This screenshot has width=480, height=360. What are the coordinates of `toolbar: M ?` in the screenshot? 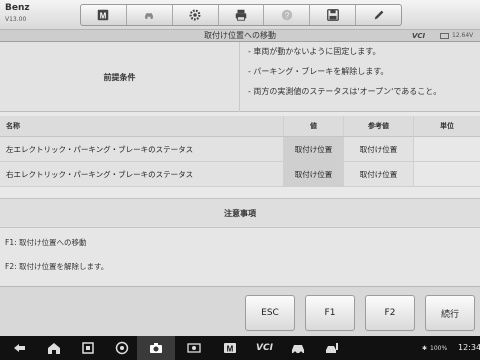 It's located at (241, 15).